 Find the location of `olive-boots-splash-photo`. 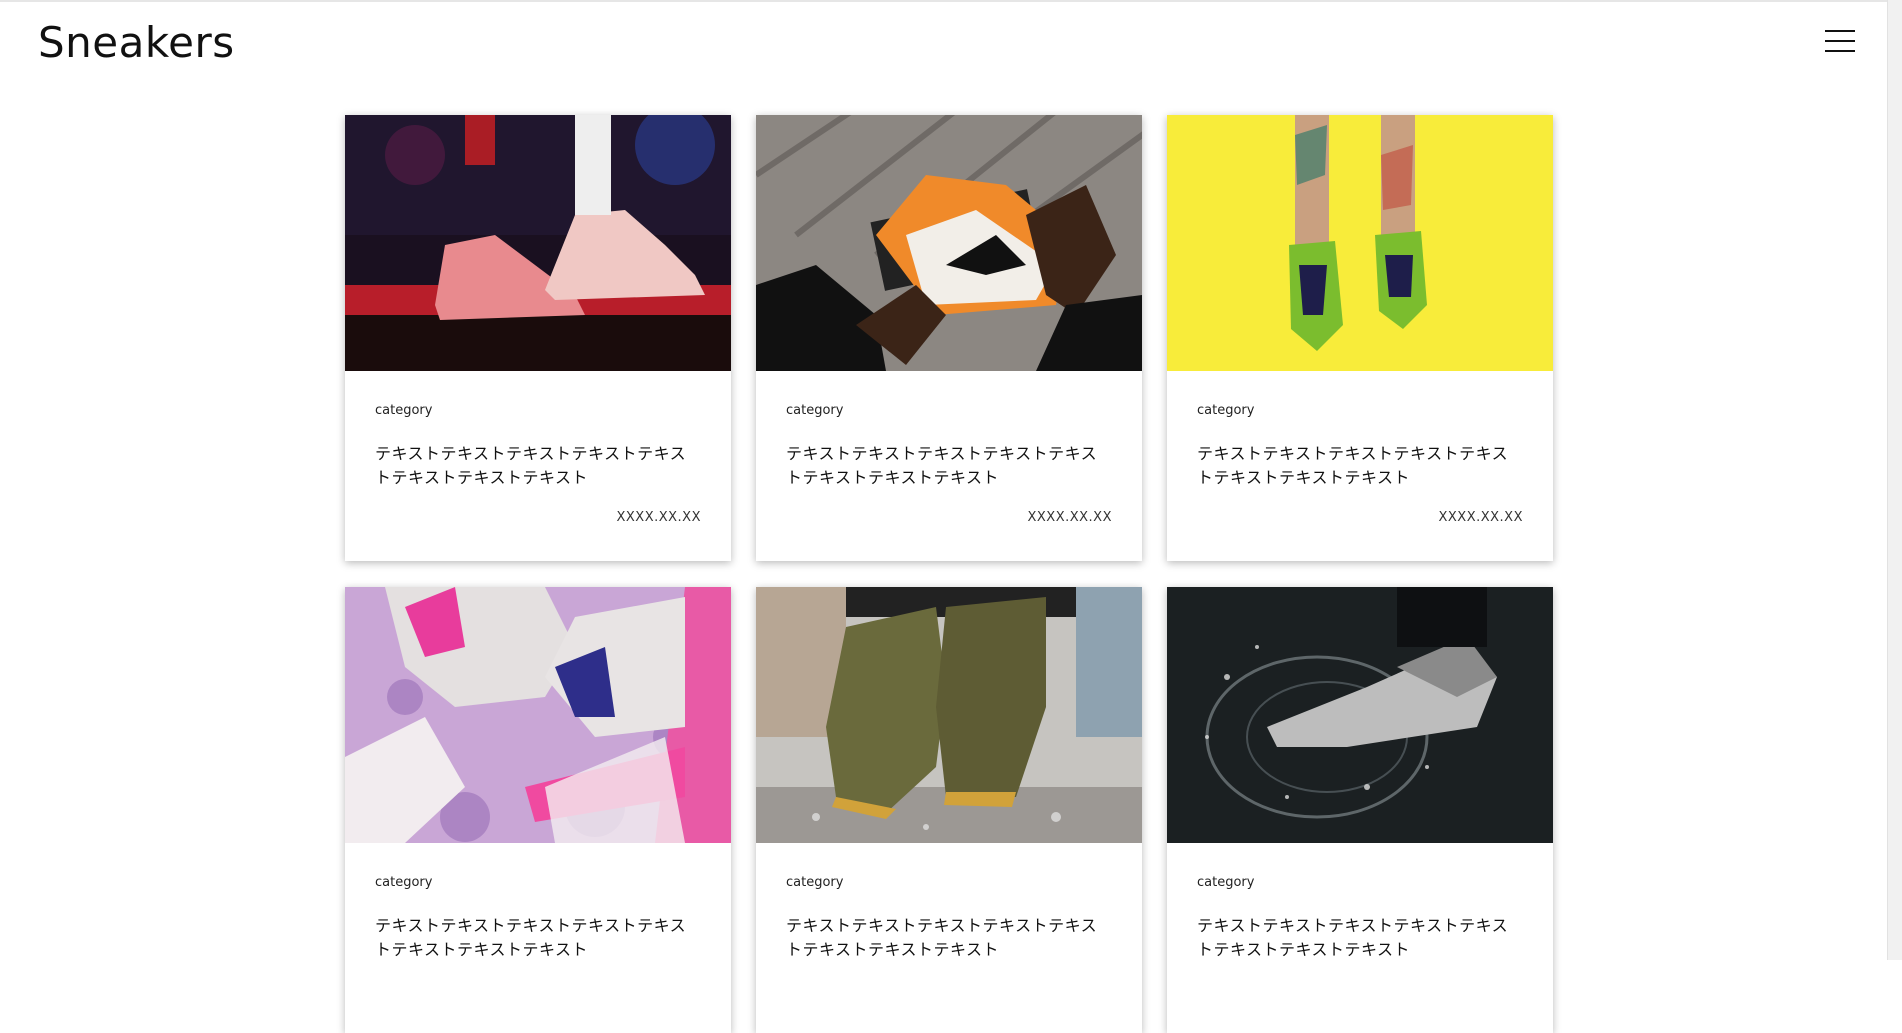

olive-boots-splash-photo is located at coordinates (949, 715).